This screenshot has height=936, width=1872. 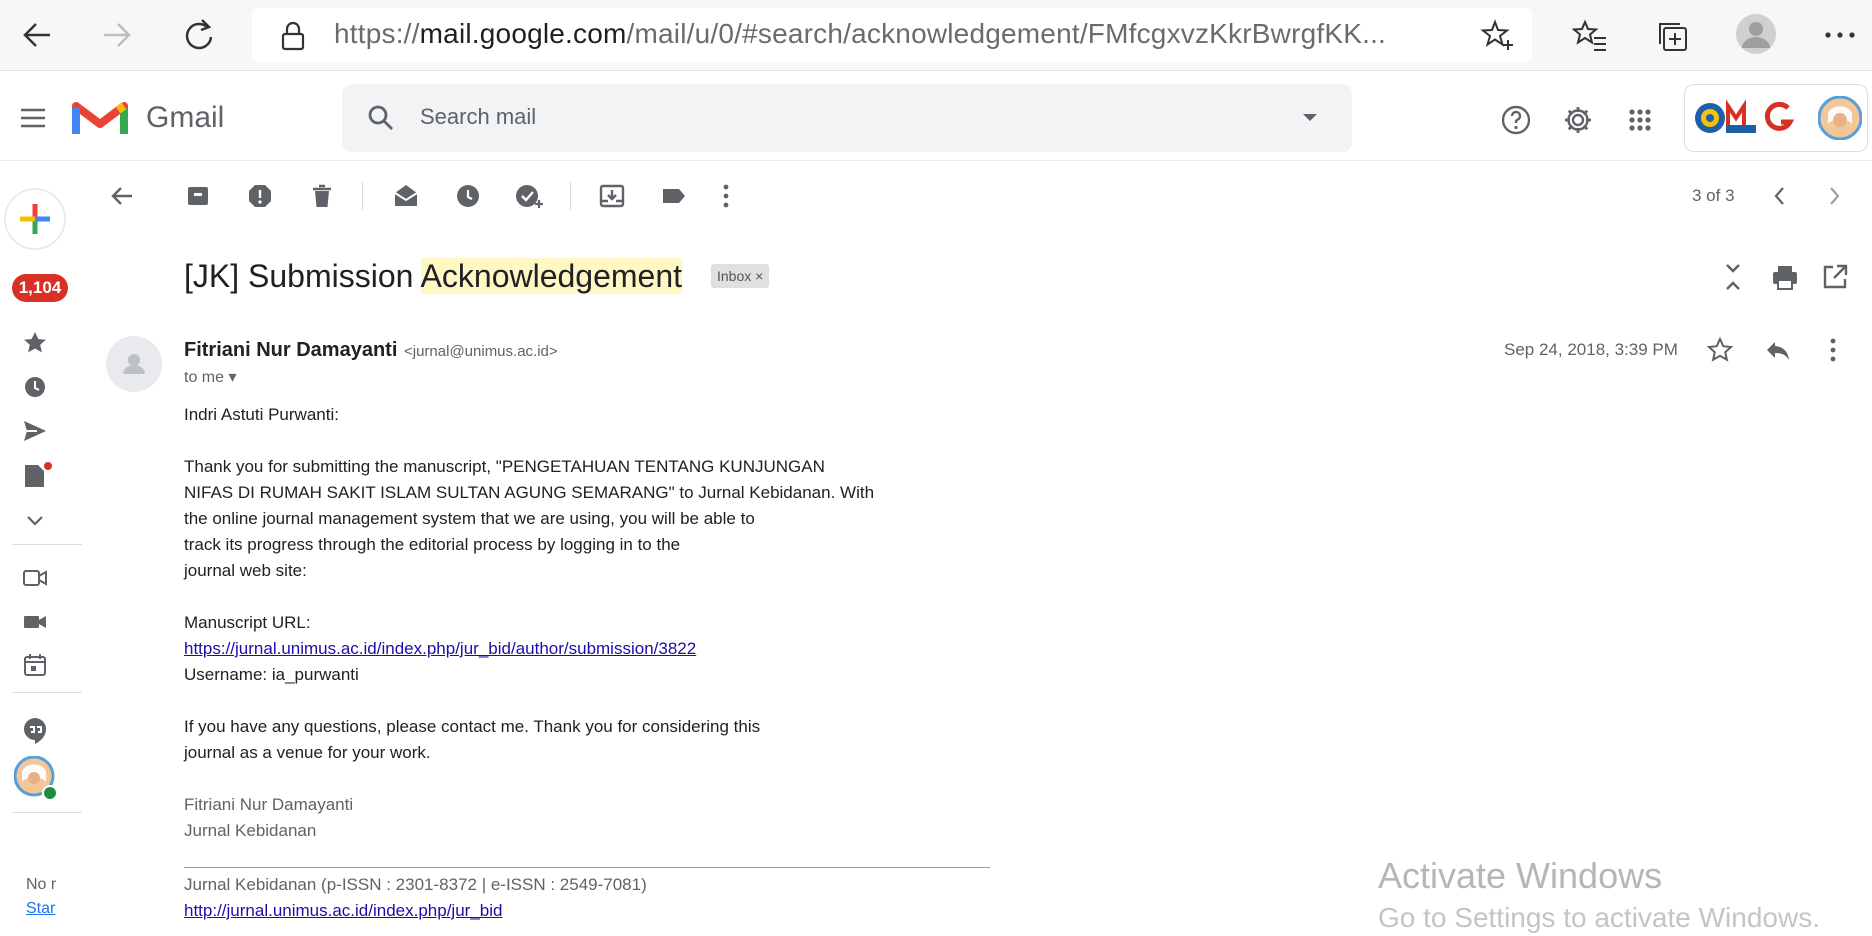 What do you see at coordinates (41, 884) in the screenshot?
I see `hangouts-status-text: No r` at bounding box center [41, 884].